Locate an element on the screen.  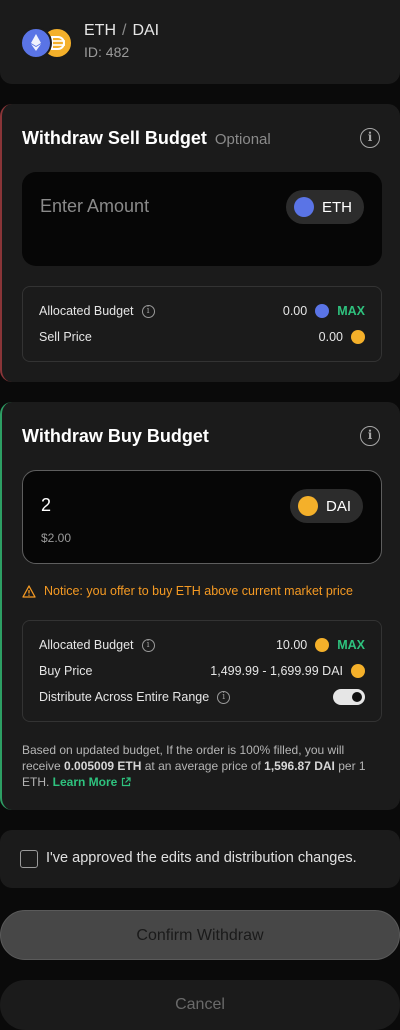
allocated-budget-row: Allocated Budget i 10.00 MAX is located at coordinates (202, 645).